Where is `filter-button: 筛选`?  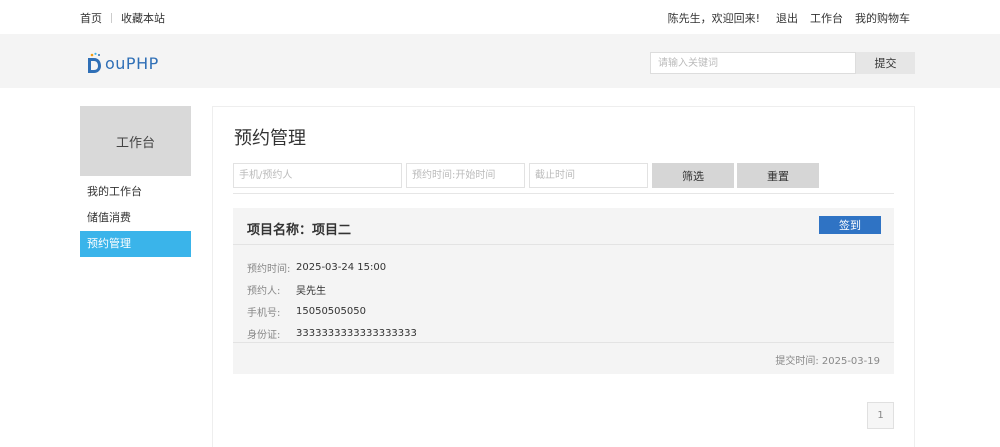 filter-button: 筛选 is located at coordinates (693, 175).